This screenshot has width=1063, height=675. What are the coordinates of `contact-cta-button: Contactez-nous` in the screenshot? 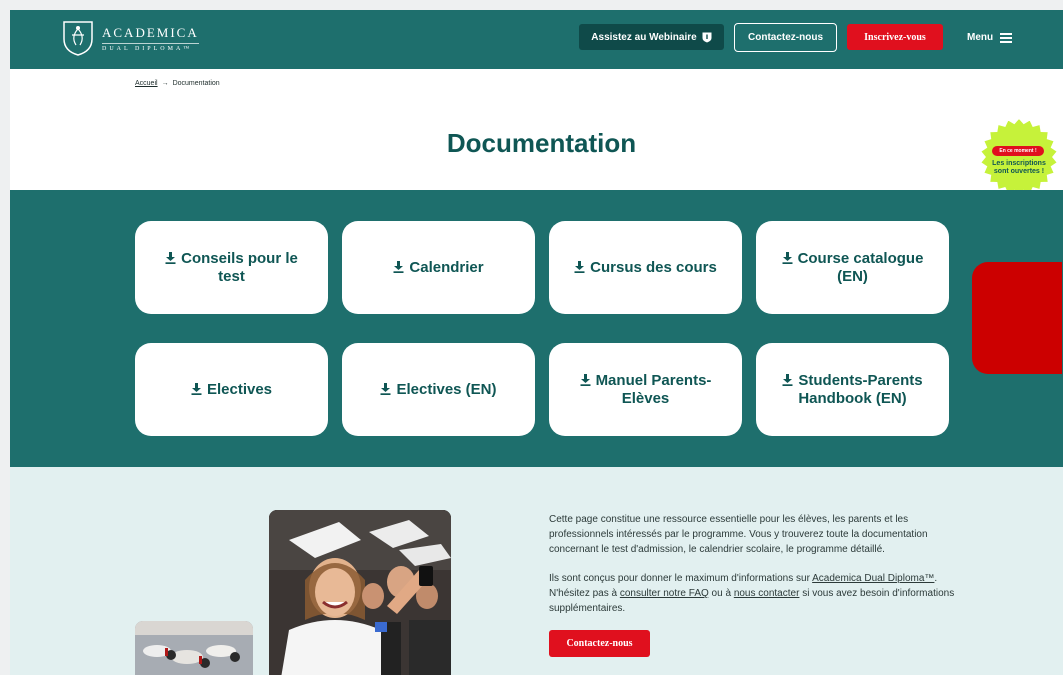 It's located at (599, 643).